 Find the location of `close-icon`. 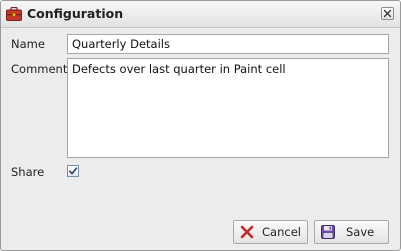

close-icon is located at coordinates (387, 13).